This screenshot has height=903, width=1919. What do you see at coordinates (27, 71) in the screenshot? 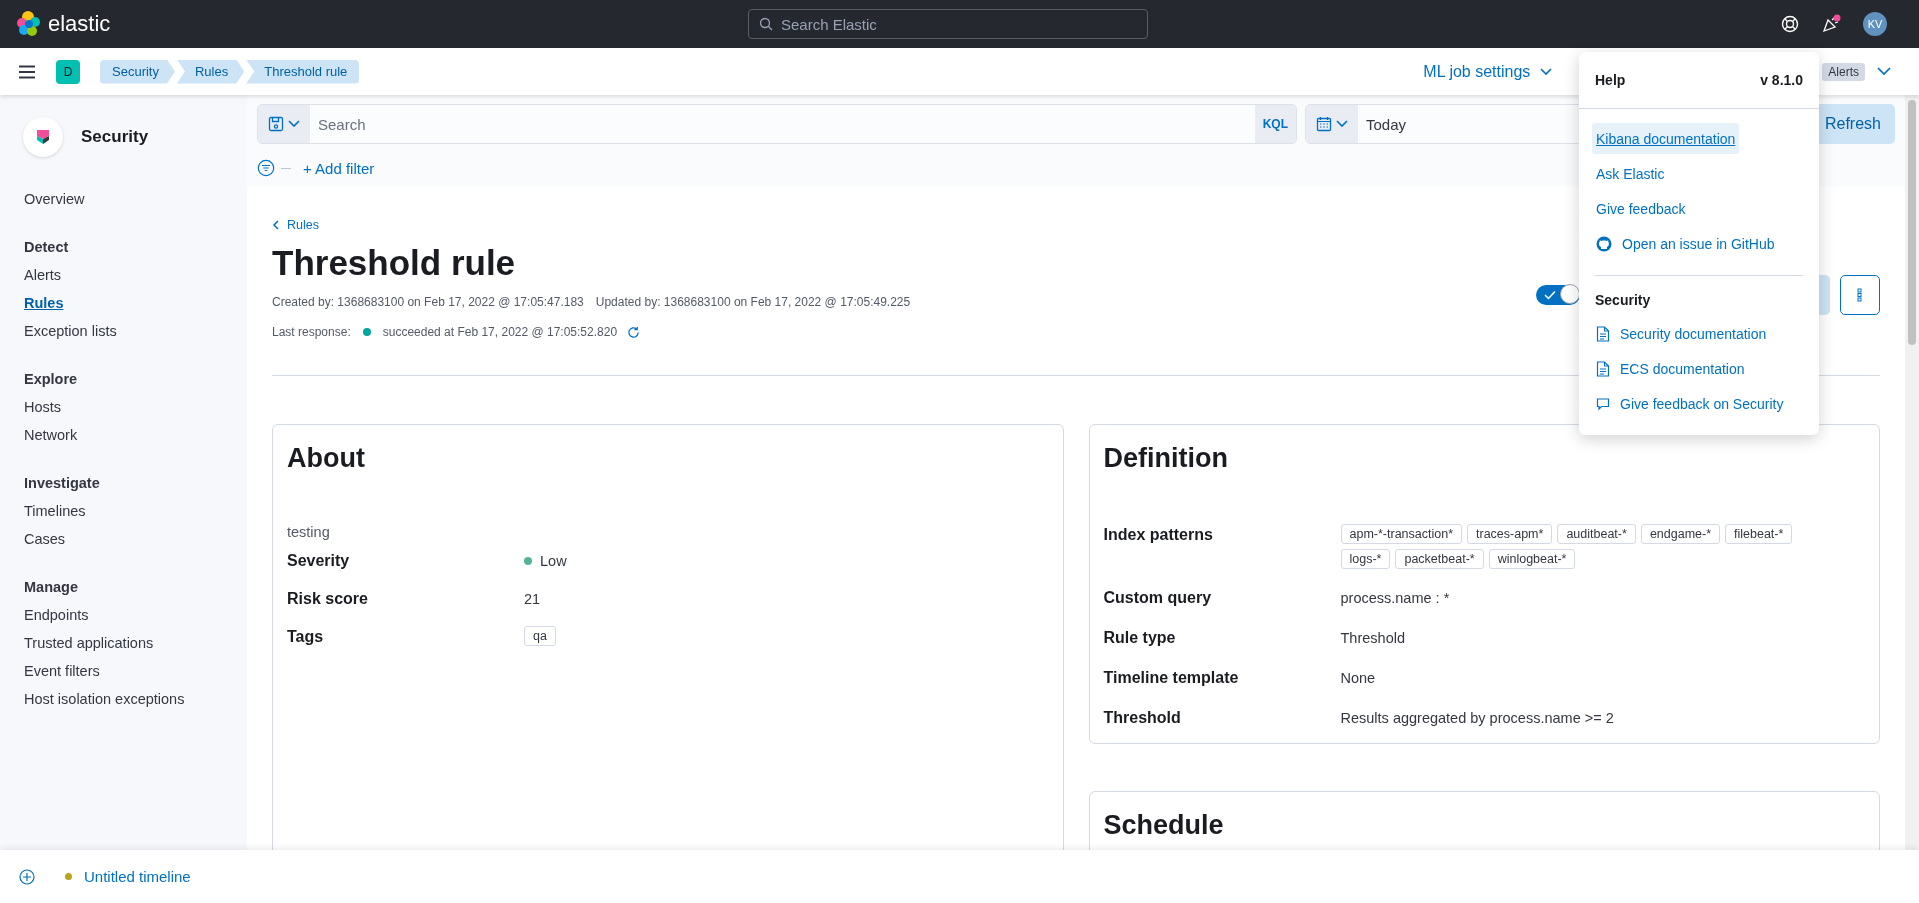
I see `menu-icon` at bounding box center [27, 71].